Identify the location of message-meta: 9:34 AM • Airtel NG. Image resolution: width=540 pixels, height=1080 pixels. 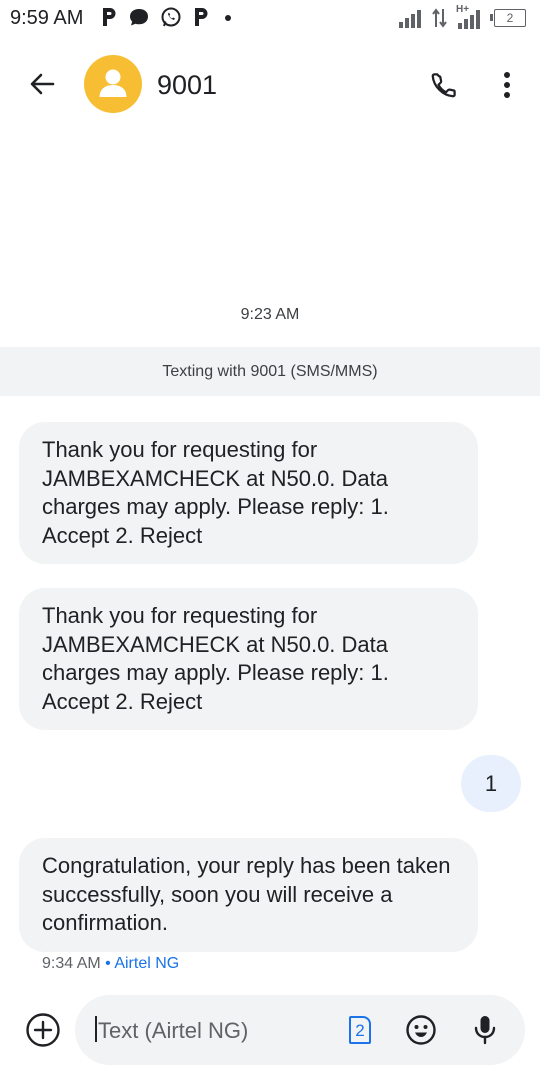
(110, 964).